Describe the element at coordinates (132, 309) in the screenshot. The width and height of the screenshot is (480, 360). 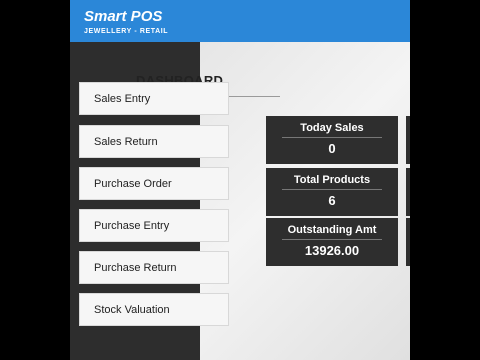
I see `nav-label: Stock Valuation` at that location.